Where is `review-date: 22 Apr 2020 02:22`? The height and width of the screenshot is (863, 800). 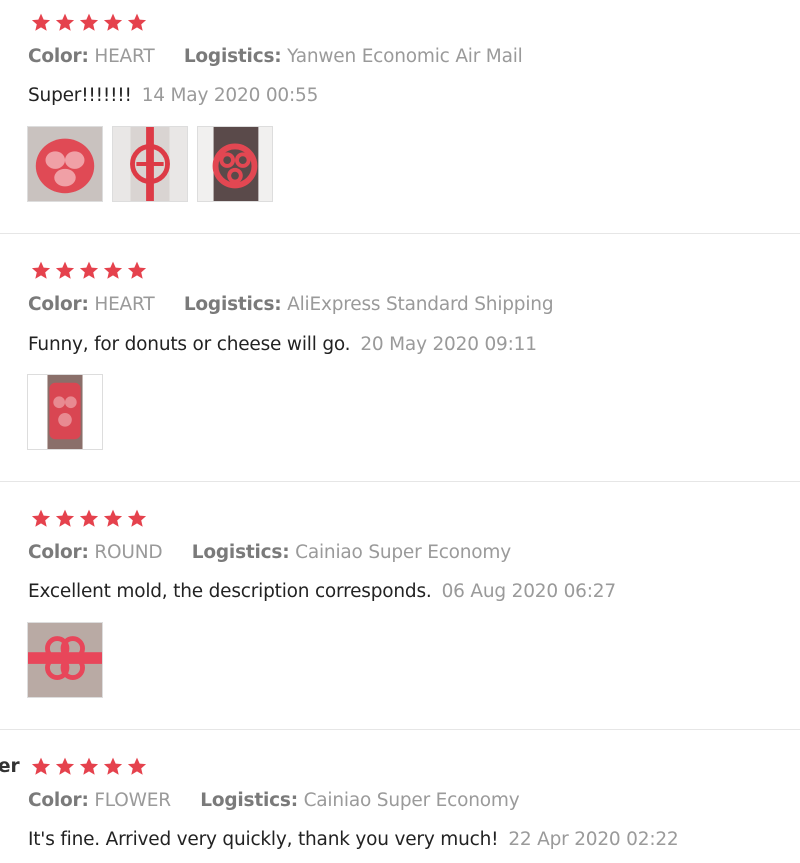 review-date: 22 Apr 2020 02:22 is located at coordinates (593, 839).